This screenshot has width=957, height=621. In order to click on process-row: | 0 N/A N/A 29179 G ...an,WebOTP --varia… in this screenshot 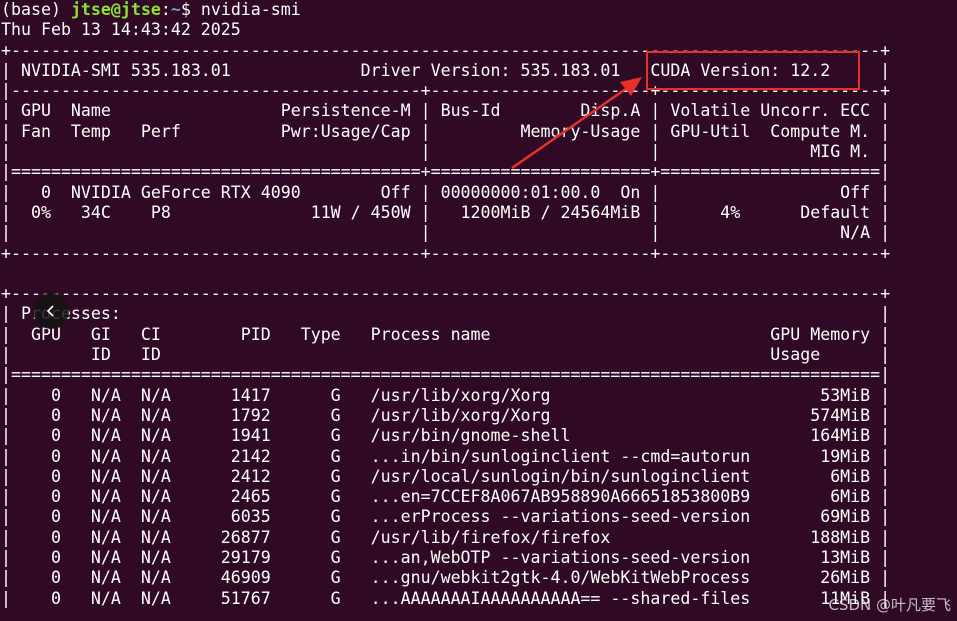, I will do `click(446, 558)`.